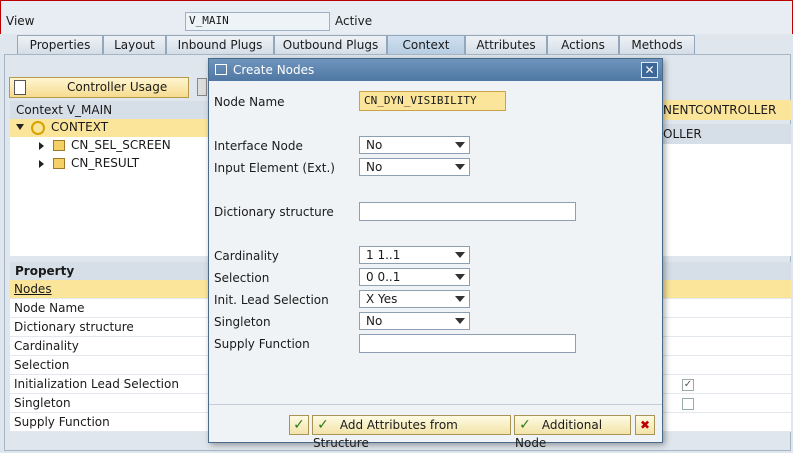 This screenshot has height=453, width=793. I want to click on cancel-icon: ✖, so click(645, 425).